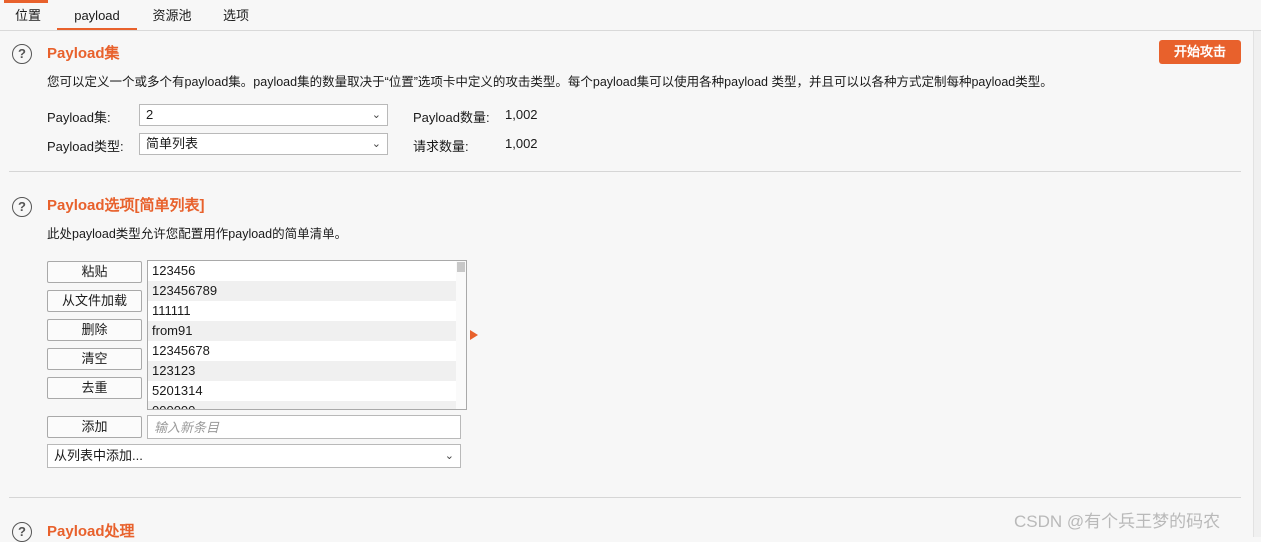 This screenshot has width=1261, height=542. I want to click on payload-type-label: Payload类型:, so click(85, 146).